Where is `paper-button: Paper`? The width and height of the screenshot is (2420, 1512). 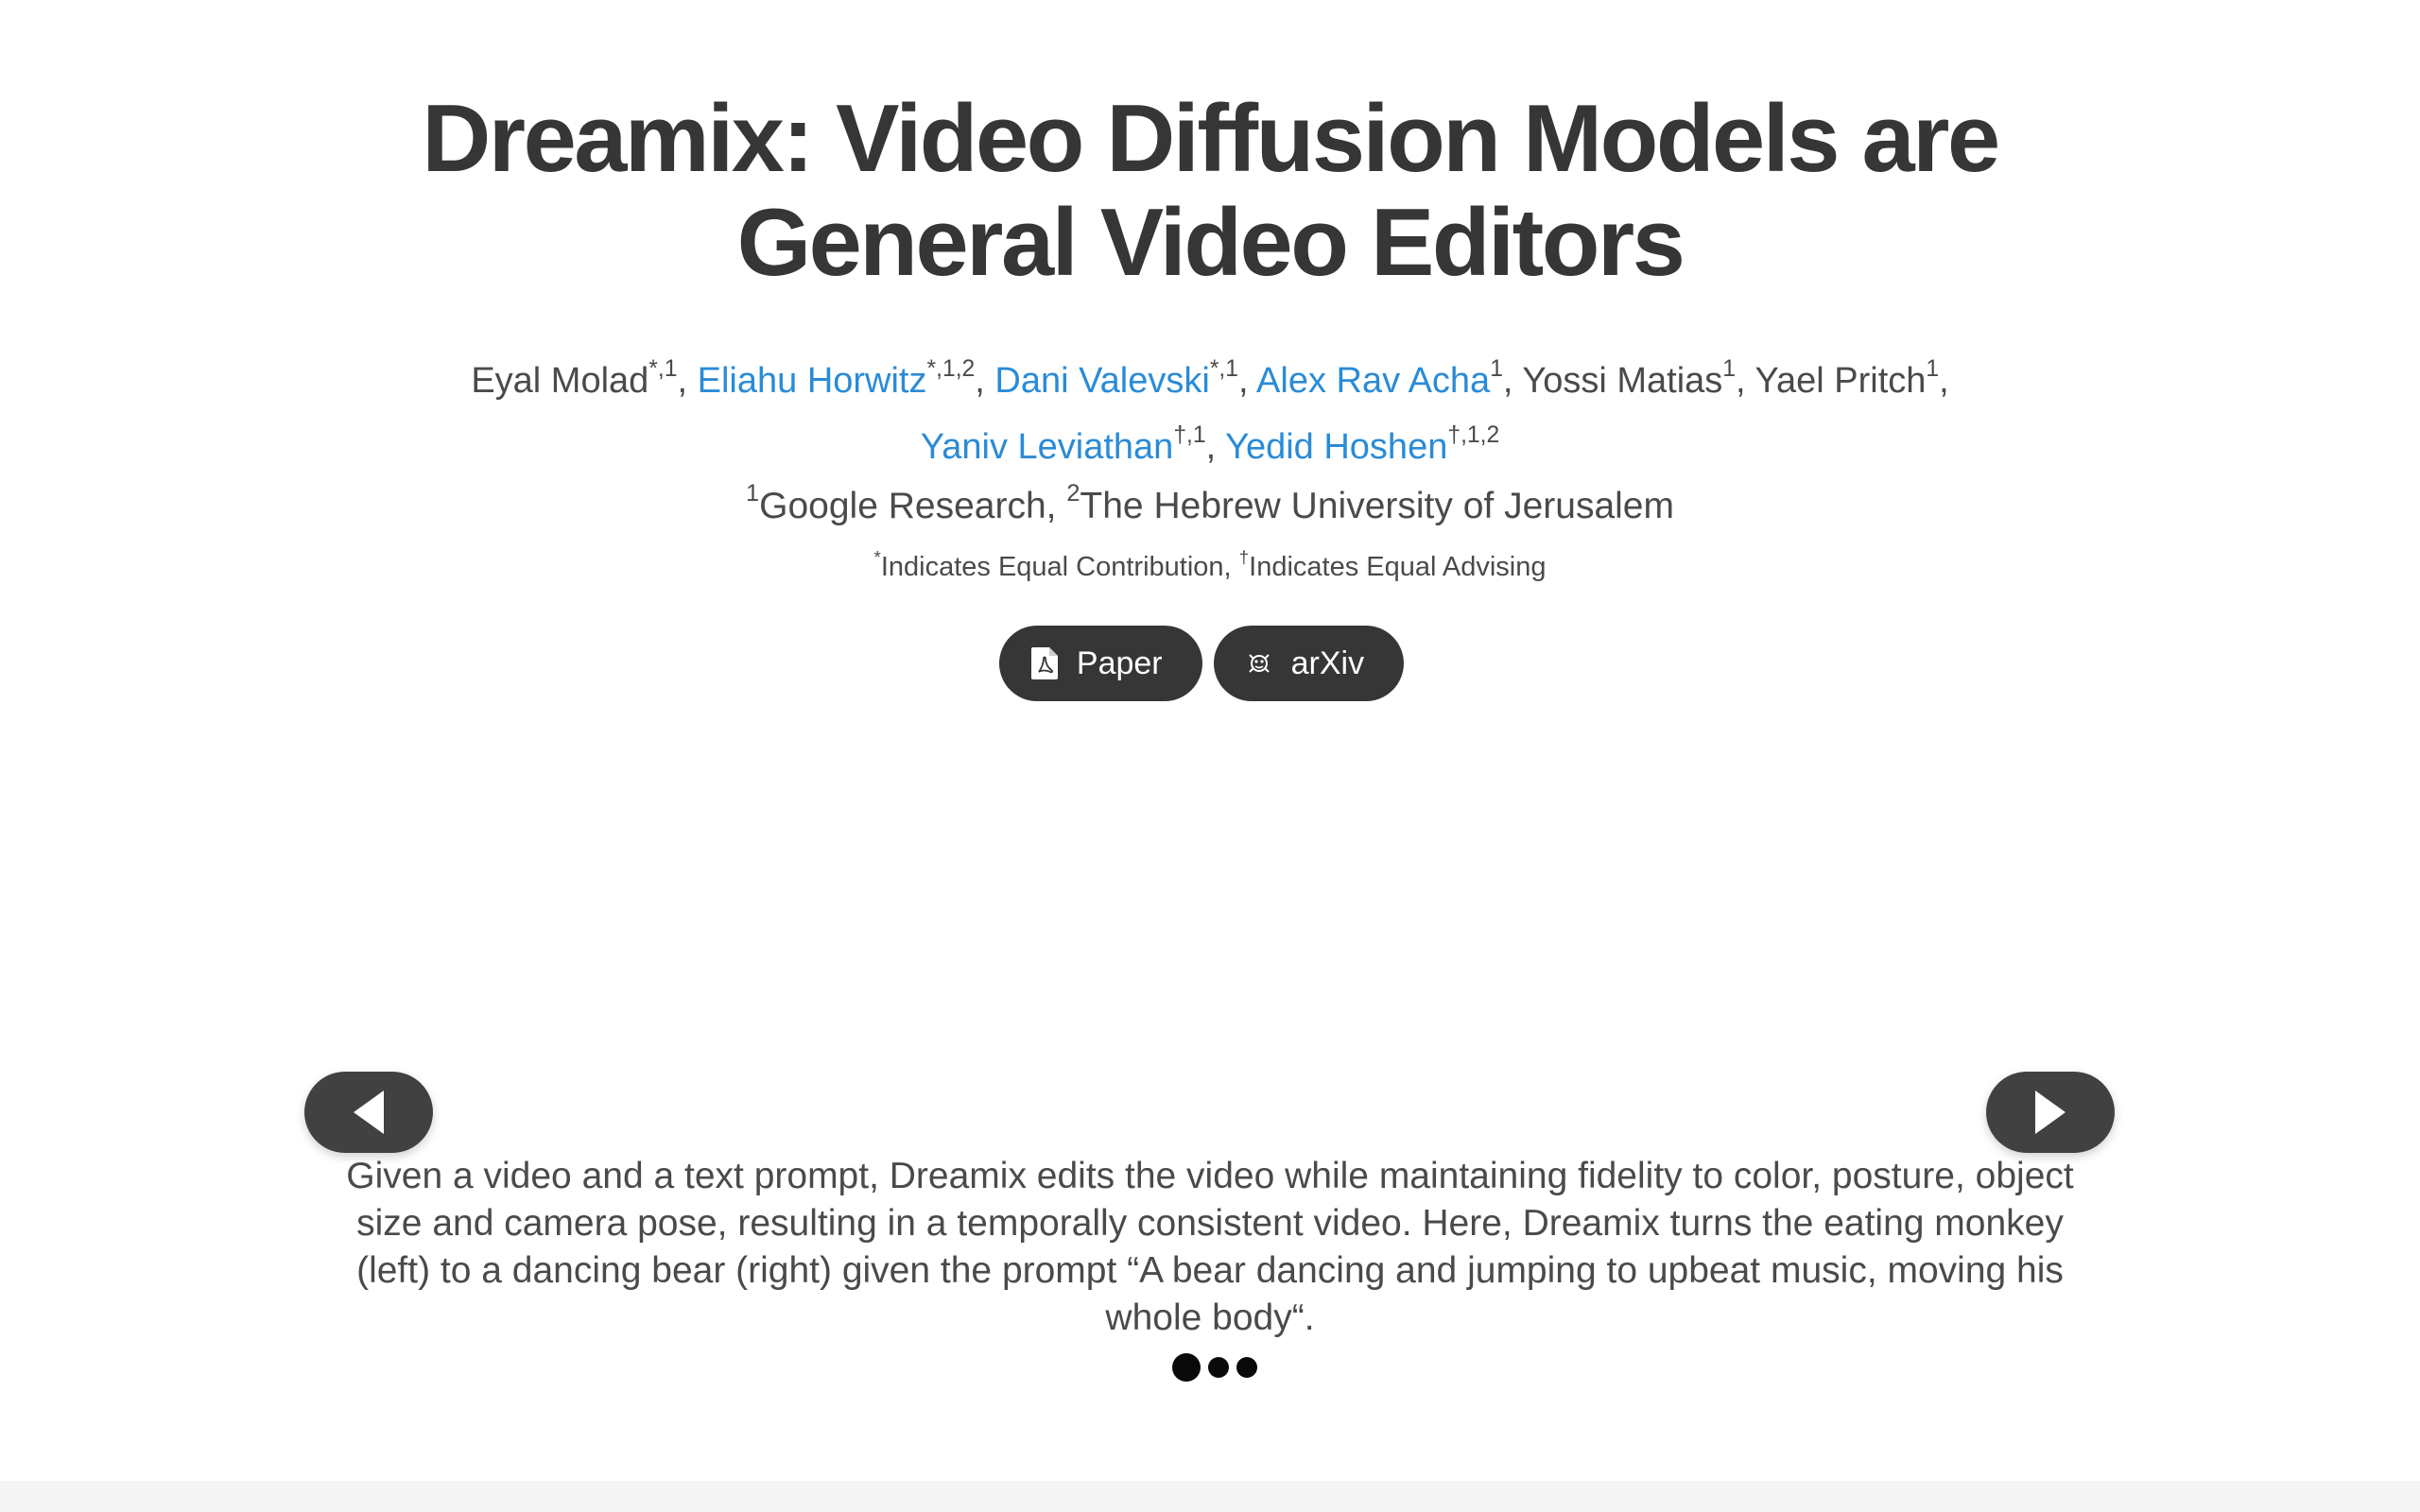
paper-button: Paper is located at coordinates (1100, 663).